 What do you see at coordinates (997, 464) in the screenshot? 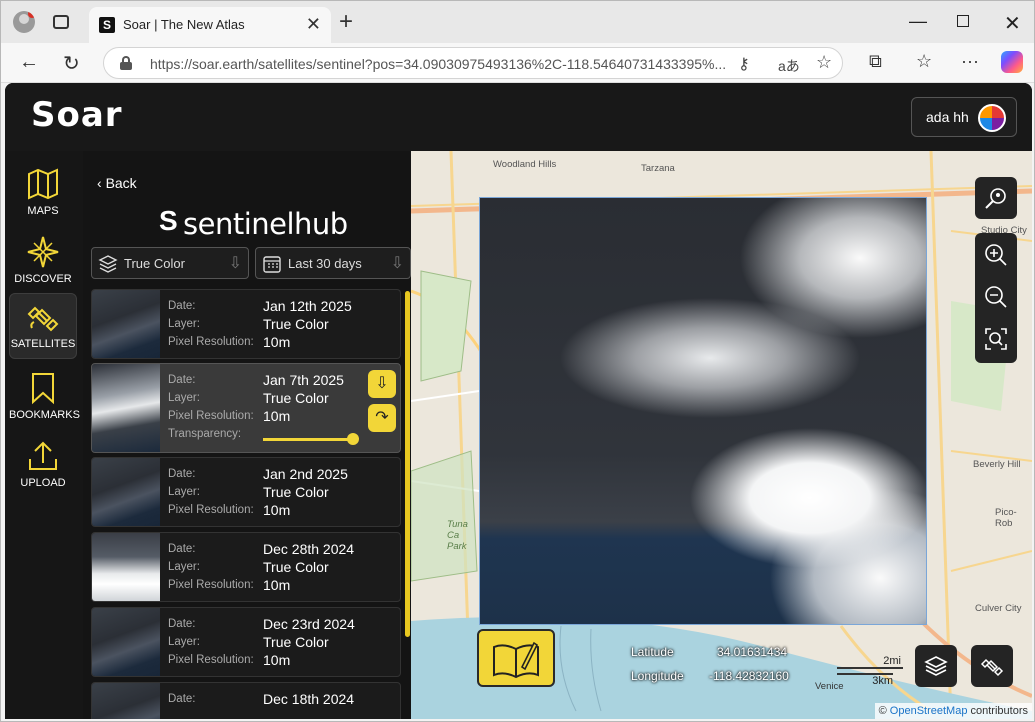
I see `place-label: Beverly Hill` at bounding box center [997, 464].